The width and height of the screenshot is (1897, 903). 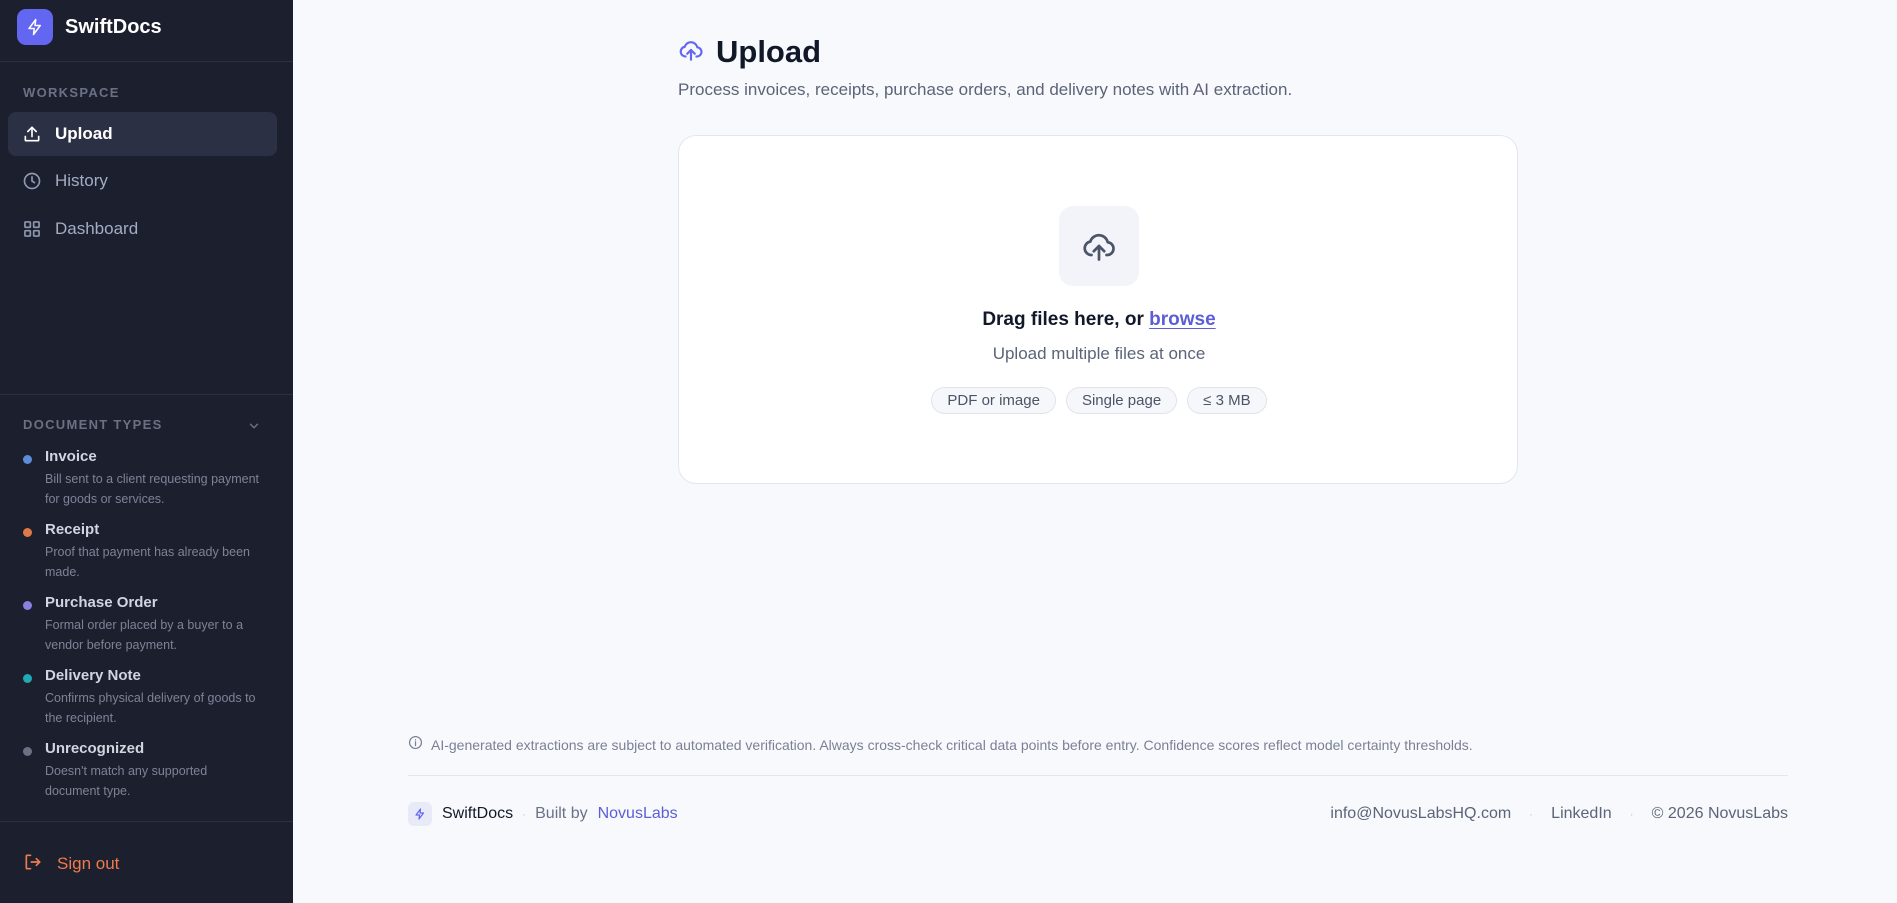 What do you see at coordinates (1227, 400) in the screenshot?
I see `chip-file-size: ≤ 3 MB` at bounding box center [1227, 400].